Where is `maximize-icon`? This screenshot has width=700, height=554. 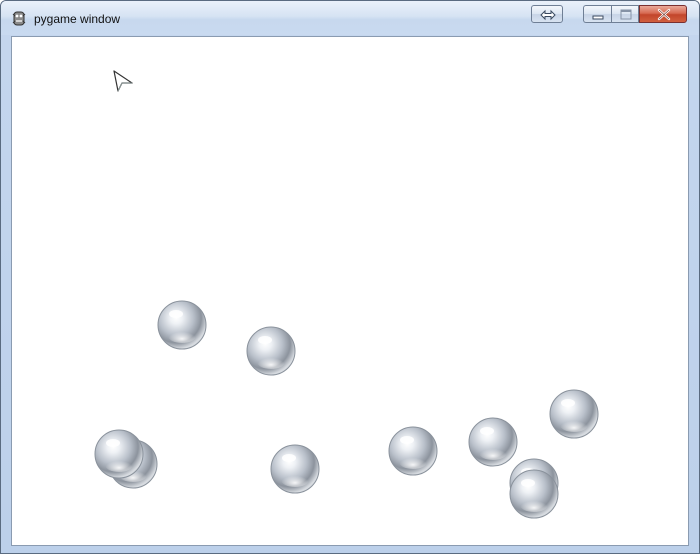 maximize-icon is located at coordinates (626, 14).